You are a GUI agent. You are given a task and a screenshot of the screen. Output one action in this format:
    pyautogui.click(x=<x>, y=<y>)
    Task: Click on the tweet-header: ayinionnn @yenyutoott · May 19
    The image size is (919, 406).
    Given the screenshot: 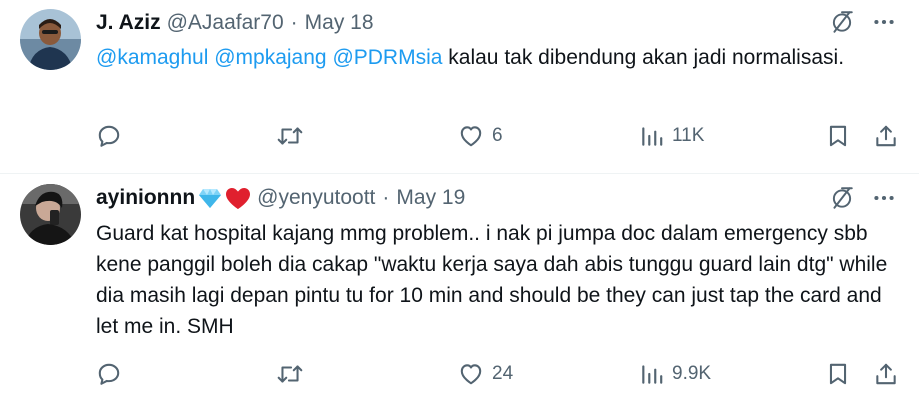 What is the action you would take?
    pyautogui.click(x=280, y=198)
    